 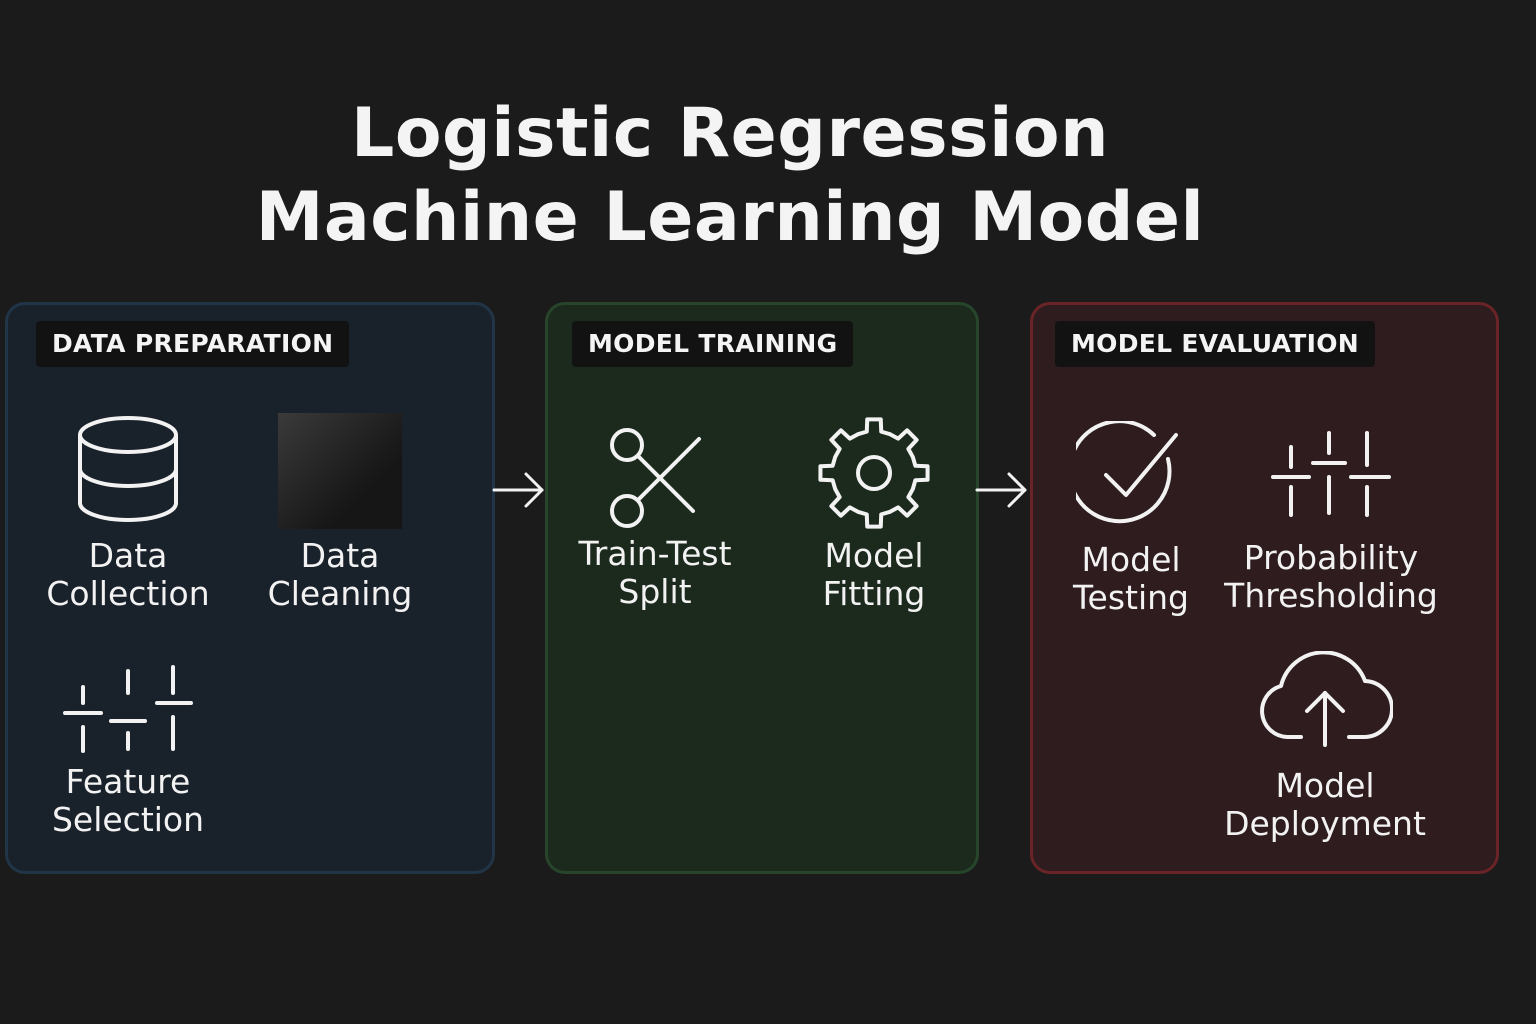 I want to click on step-data-collection: Data Collection, so click(x=128, y=513).